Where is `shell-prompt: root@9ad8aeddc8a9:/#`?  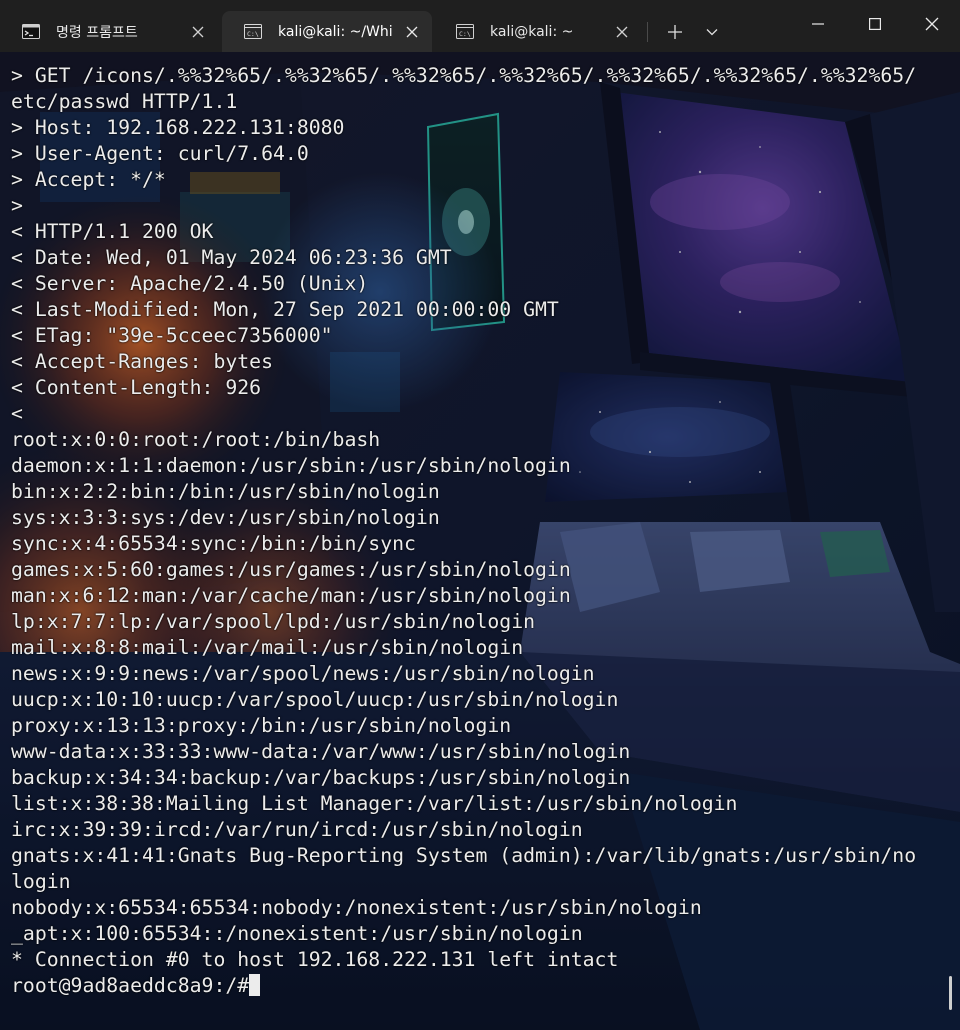 shell-prompt: root@9ad8aeddc8a9:/# is located at coordinates (130, 985).